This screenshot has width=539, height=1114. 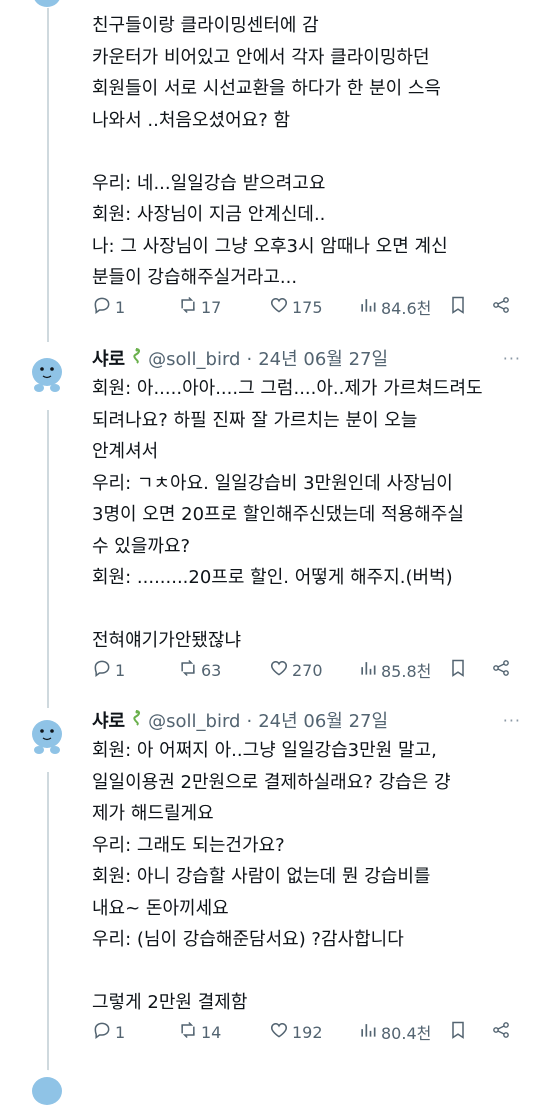 I want to click on views-button: 80.4천, so click(x=394, y=1032).